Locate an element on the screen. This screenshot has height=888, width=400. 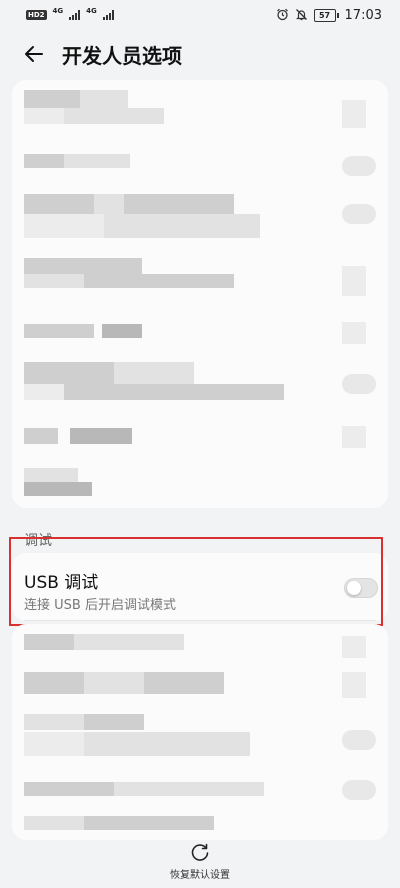
restore-defaults-label: 恢复默认设置 is located at coordinates (200, 875).